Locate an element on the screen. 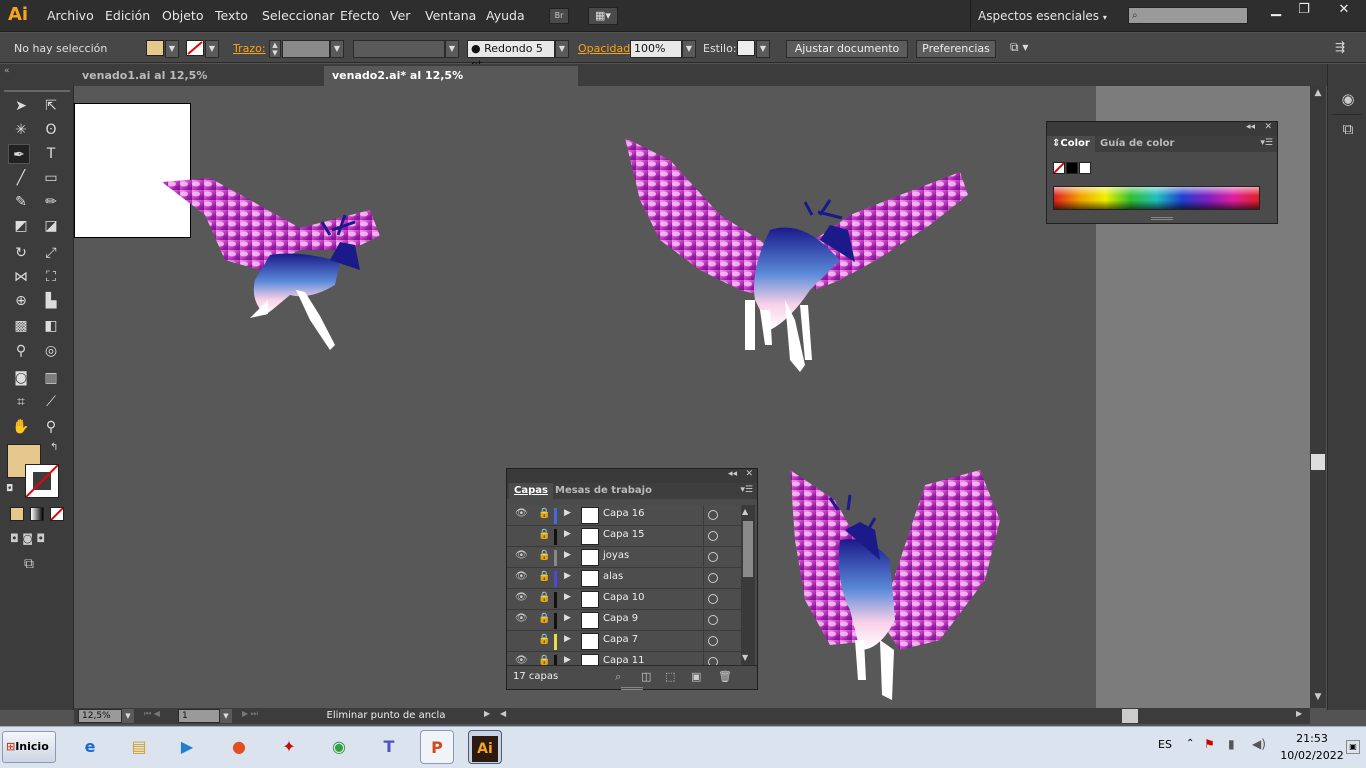 The width and height of the screenshot is (1366, 768). layer-name: Capa 15 is located at coordinates (624, 534).